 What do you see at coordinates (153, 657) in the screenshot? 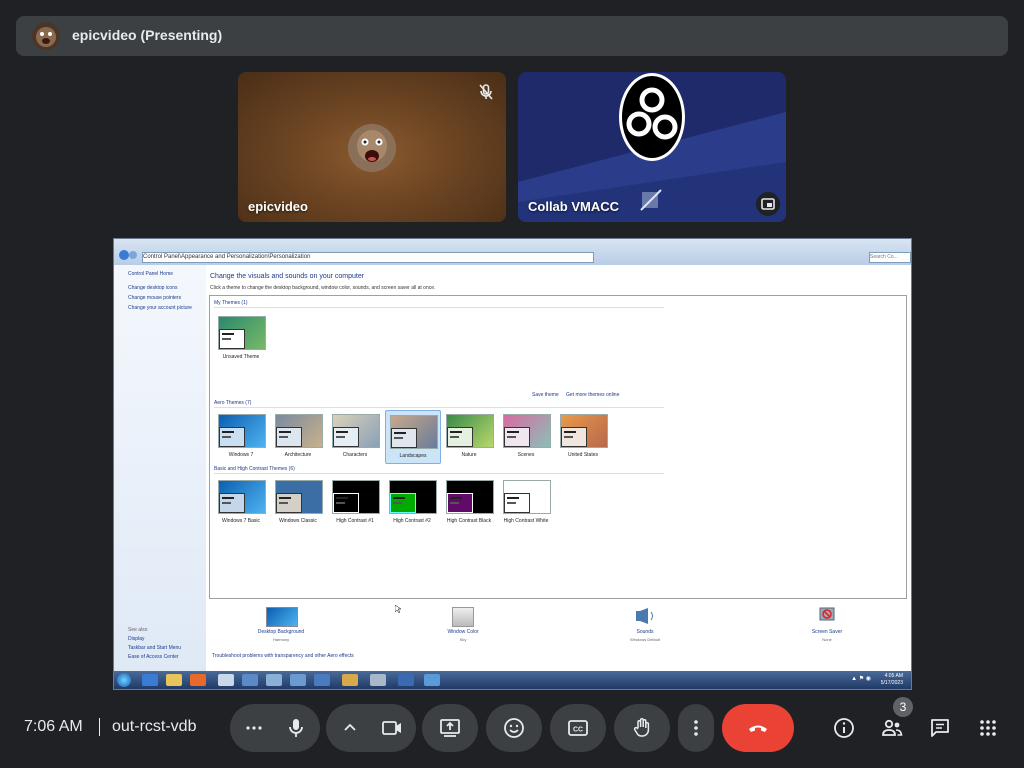
I see `link-ease-of-access: Ease of Access Center` at bounding box center [153, 657].